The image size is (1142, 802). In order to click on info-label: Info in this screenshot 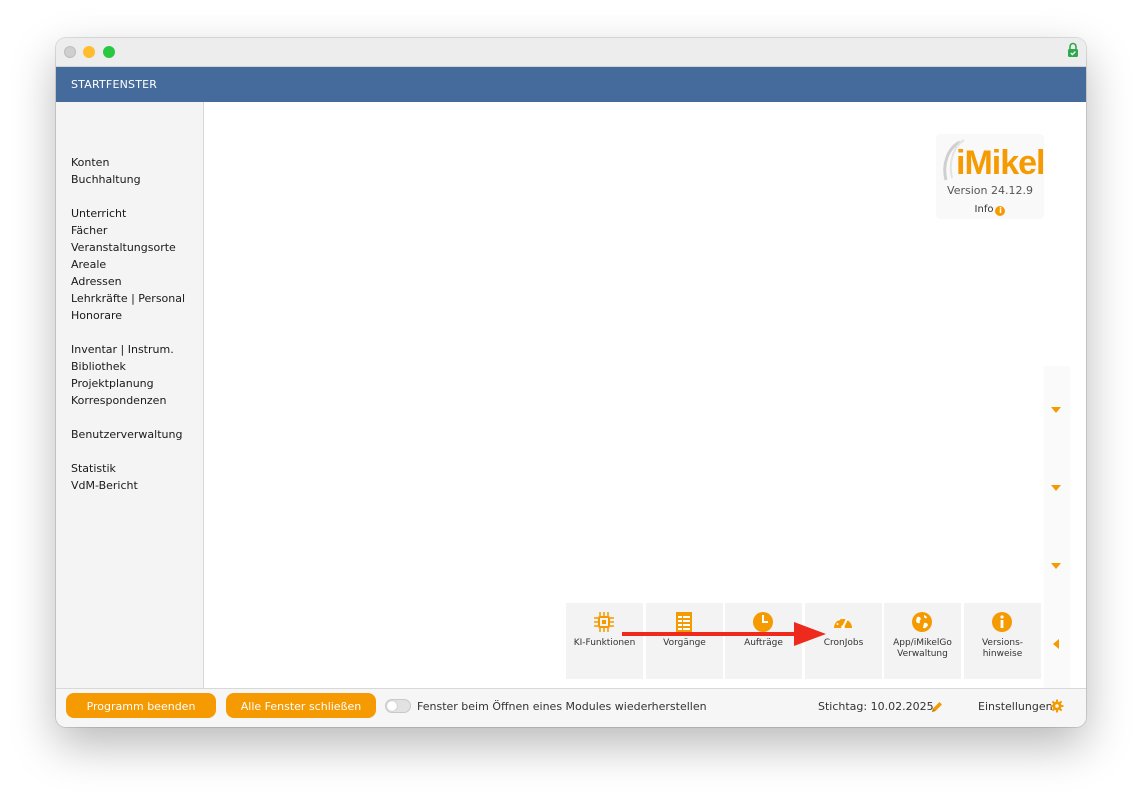, I will do `click(984, 209)`.